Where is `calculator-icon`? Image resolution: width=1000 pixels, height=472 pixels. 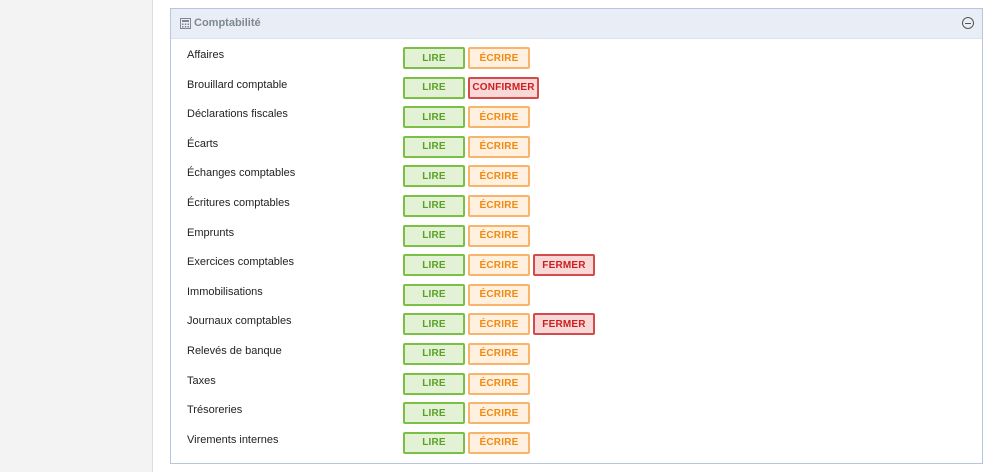
calculator-icon is located at coordinates (185, 23).